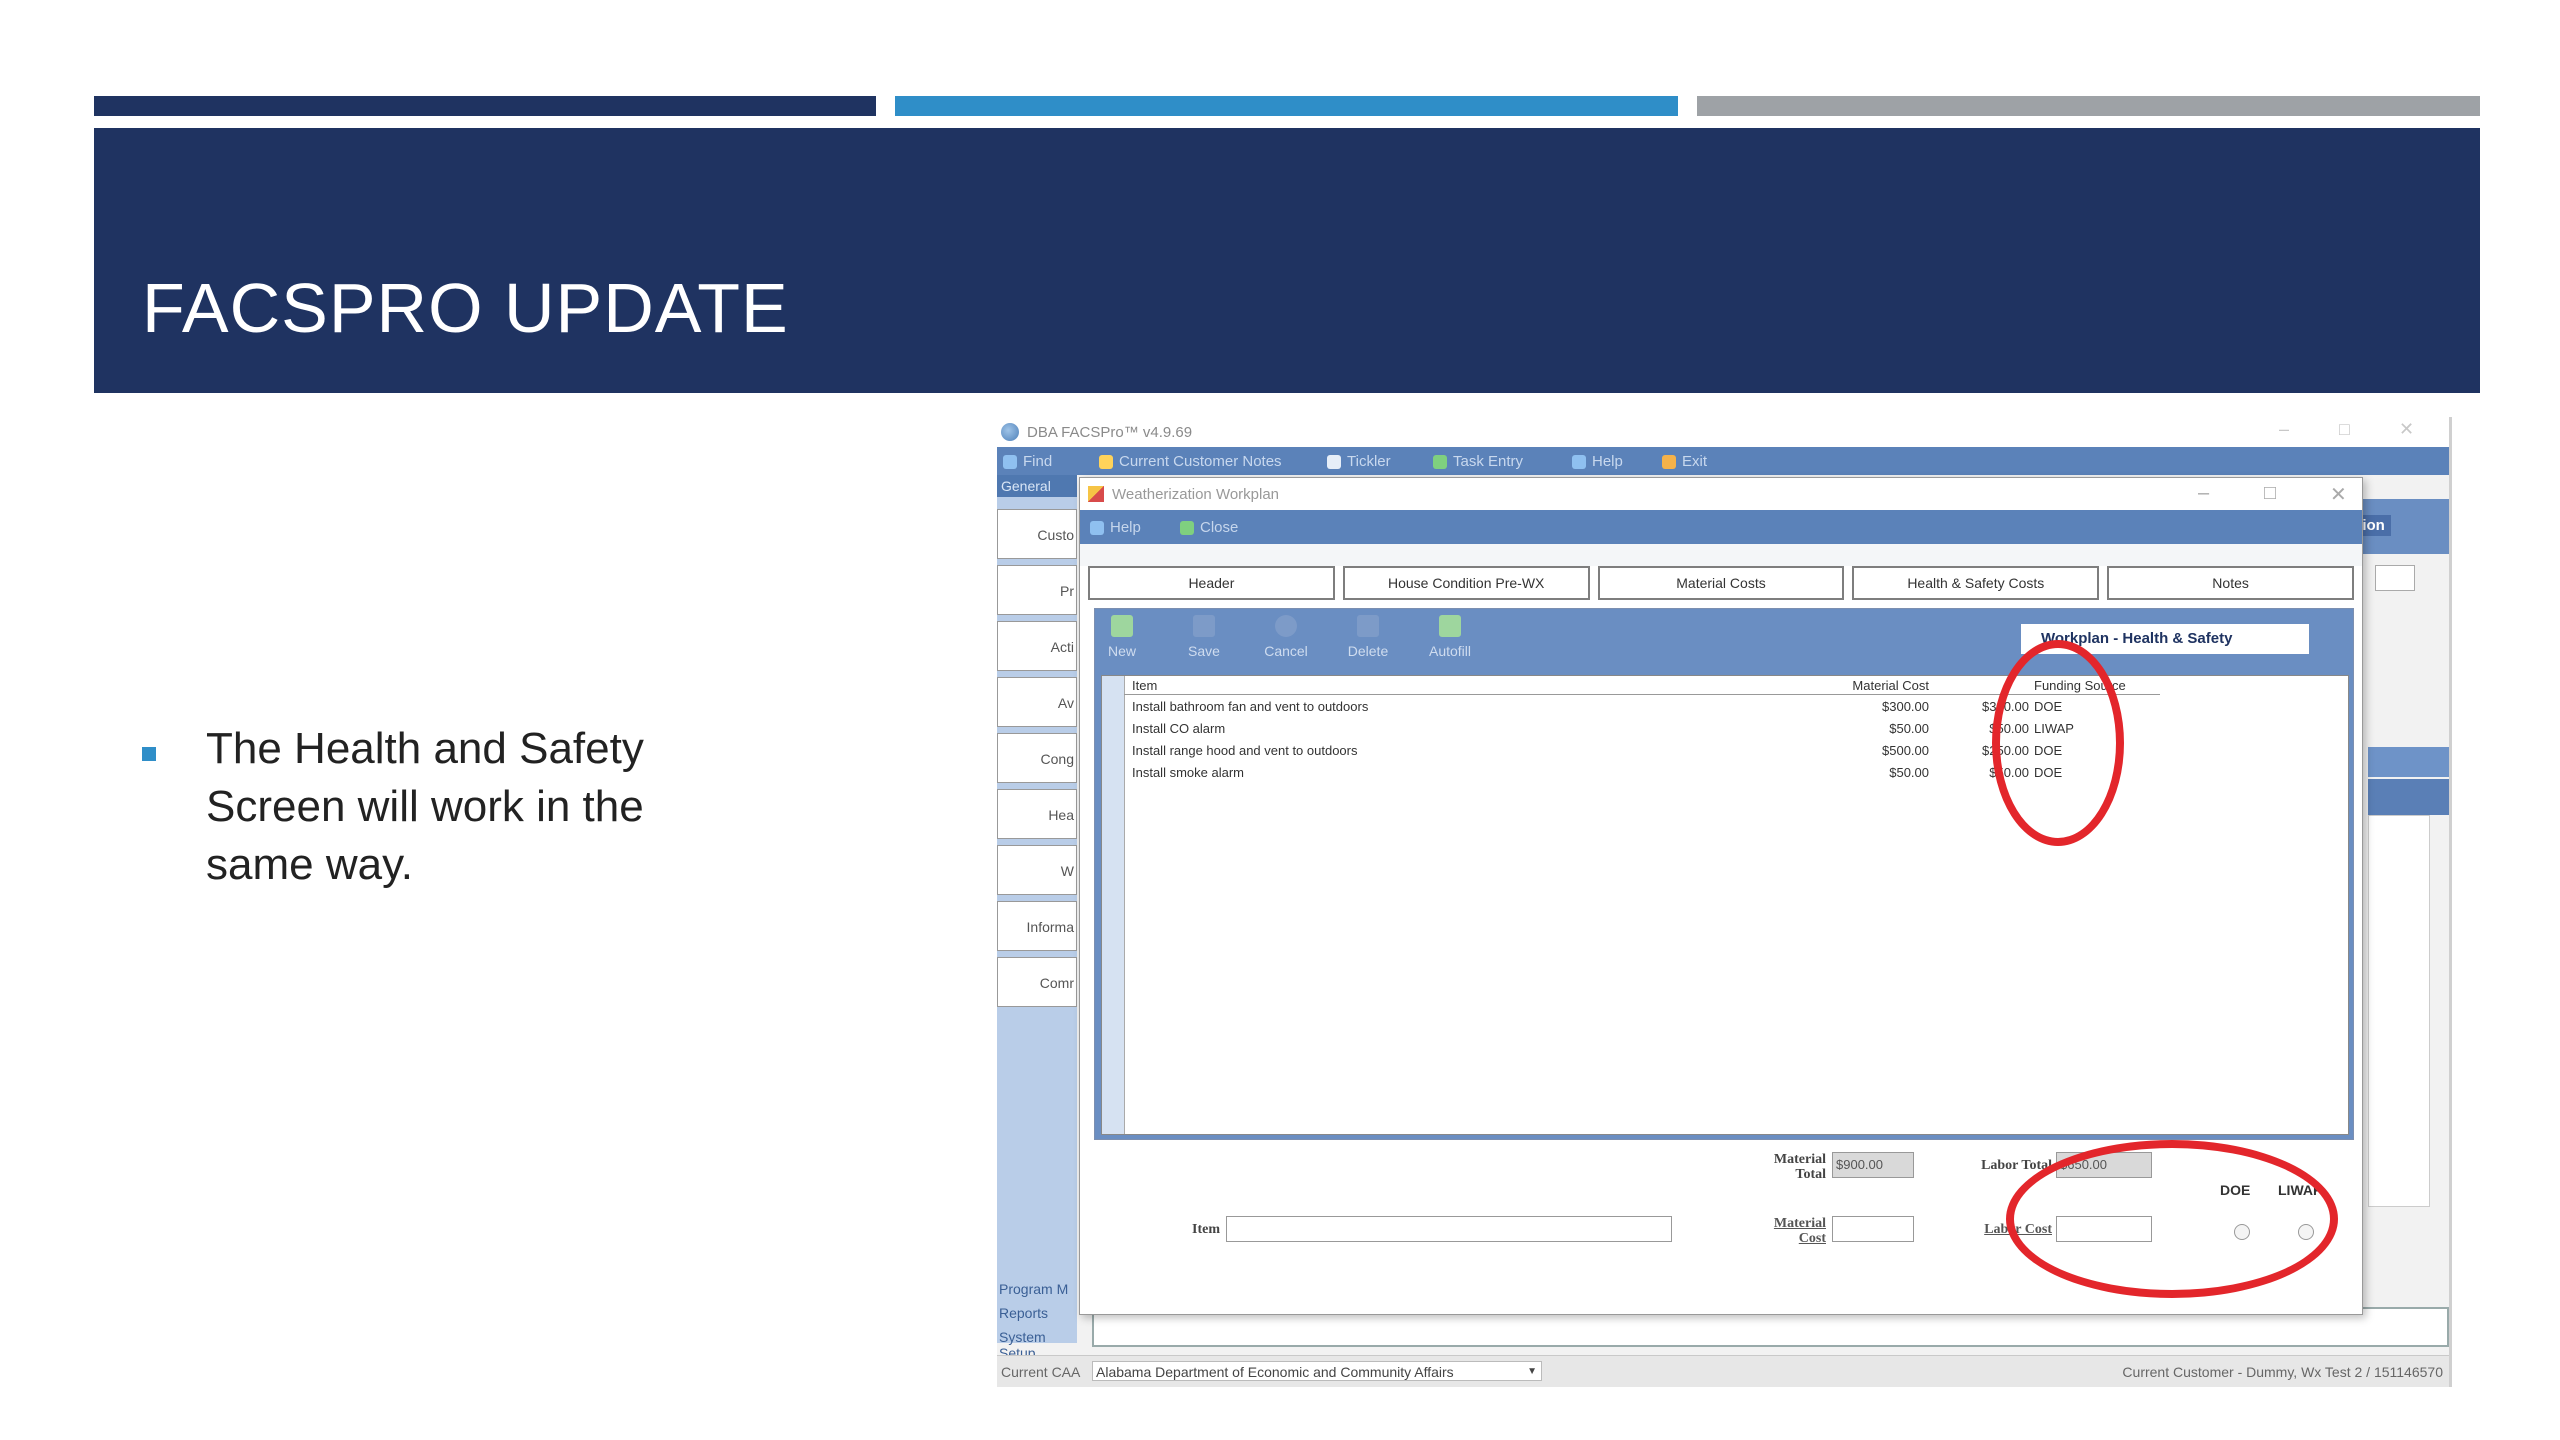 The image size is (2560, 1440). What do you see at coordinates (1188, 772) in the screenshot?
I see `cell-item: Install smoke alarm` at bounding box center [1188, 772].